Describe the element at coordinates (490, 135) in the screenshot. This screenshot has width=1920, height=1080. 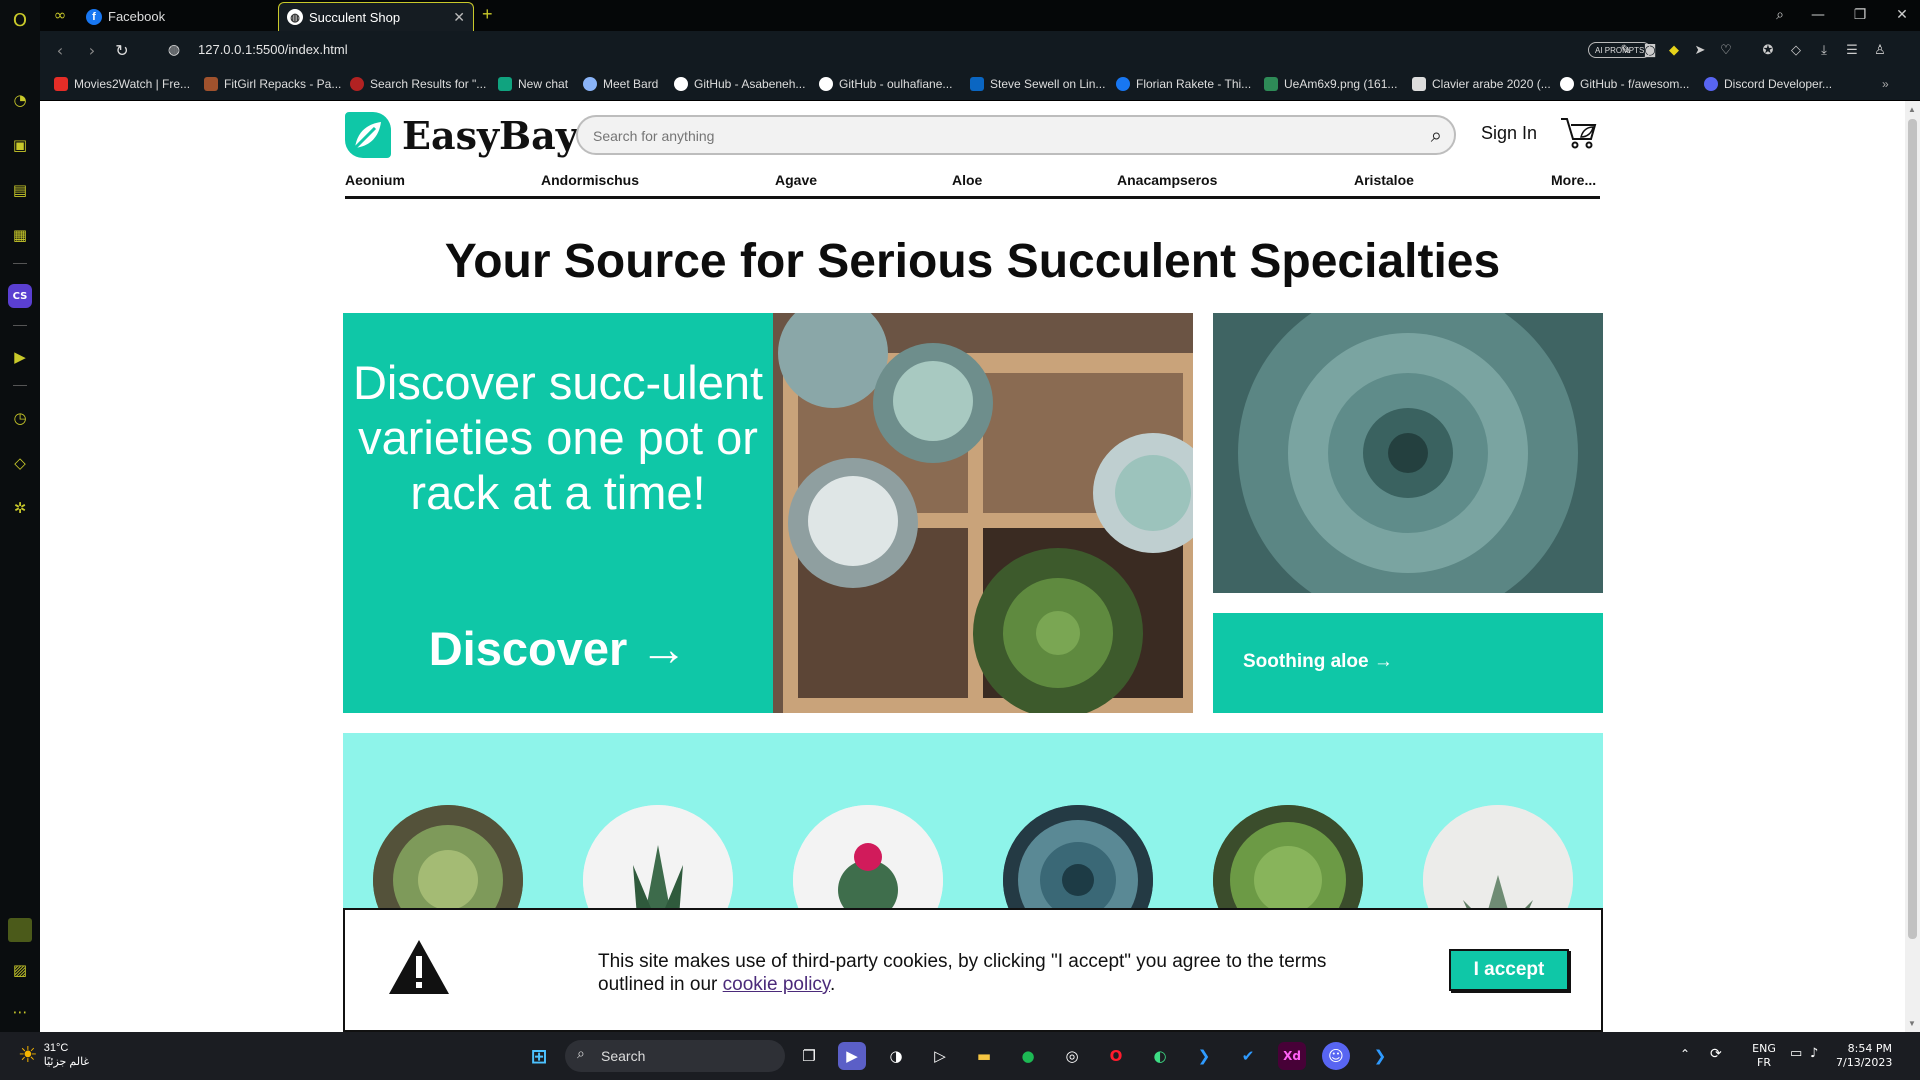
I see `brand-logo: EasyBay` at that location.